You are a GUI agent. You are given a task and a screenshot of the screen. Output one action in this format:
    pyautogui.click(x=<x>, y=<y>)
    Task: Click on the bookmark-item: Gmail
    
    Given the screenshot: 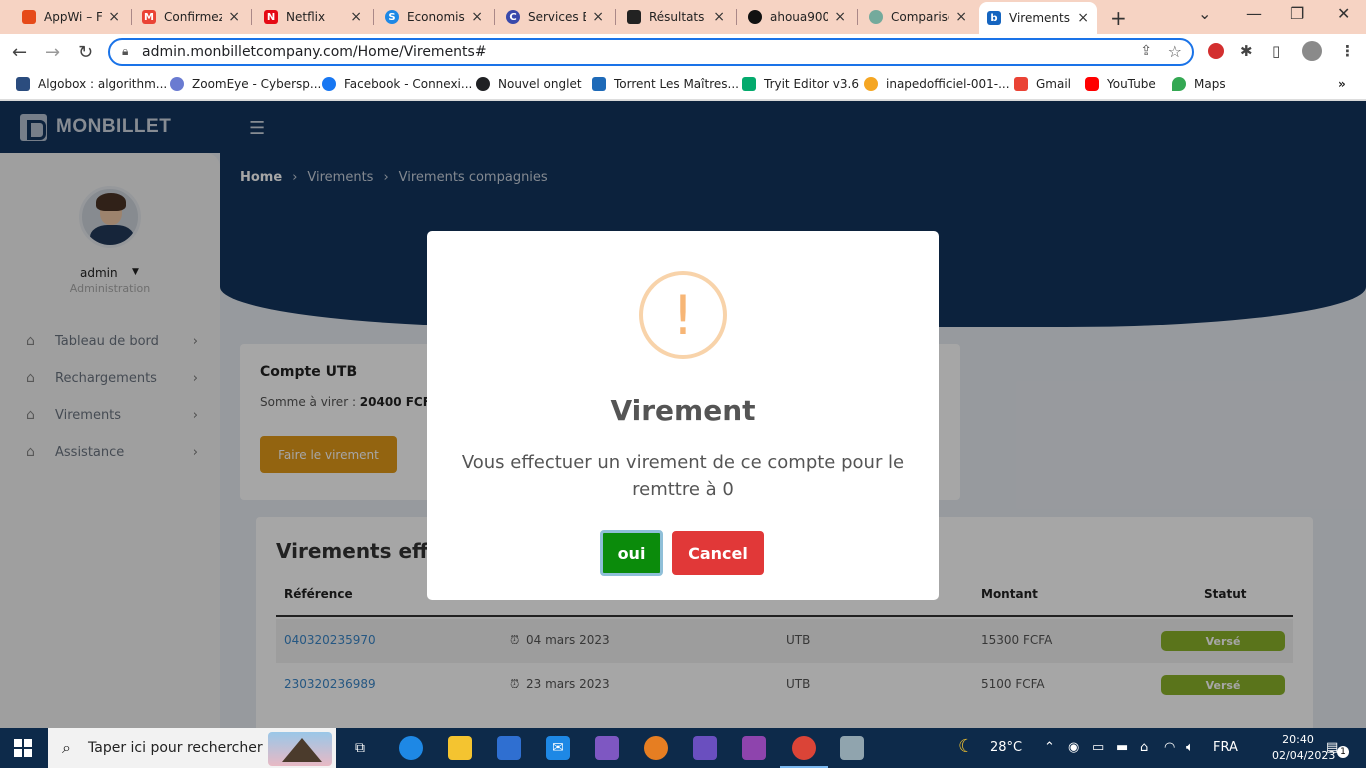 What is the action you would take?
    pyautogui.click(x=1042, y=84)
    